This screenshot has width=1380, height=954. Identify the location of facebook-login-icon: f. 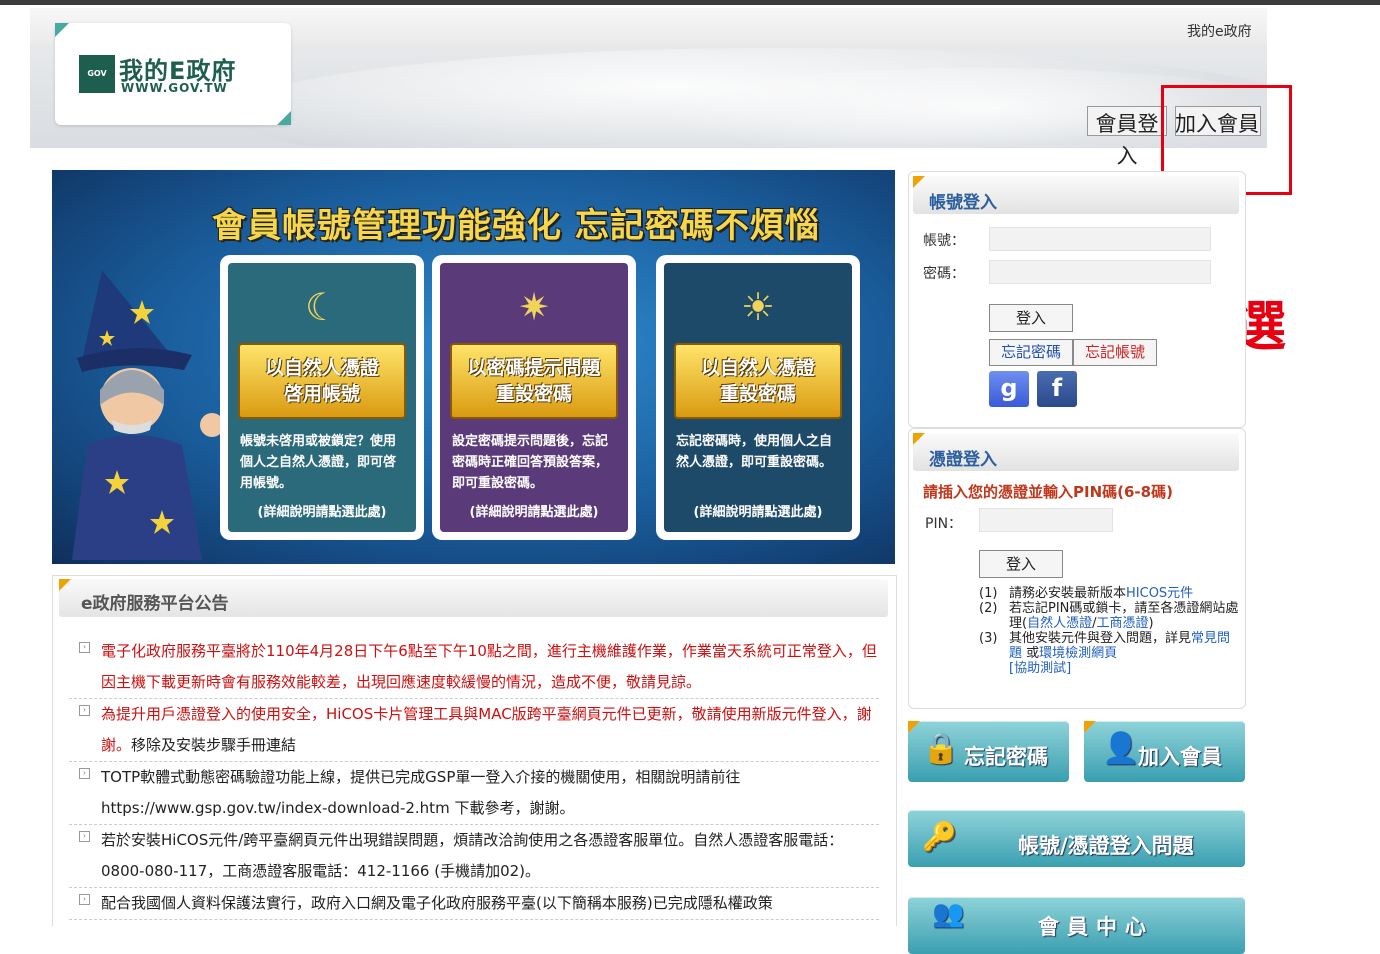
(1057, 389).